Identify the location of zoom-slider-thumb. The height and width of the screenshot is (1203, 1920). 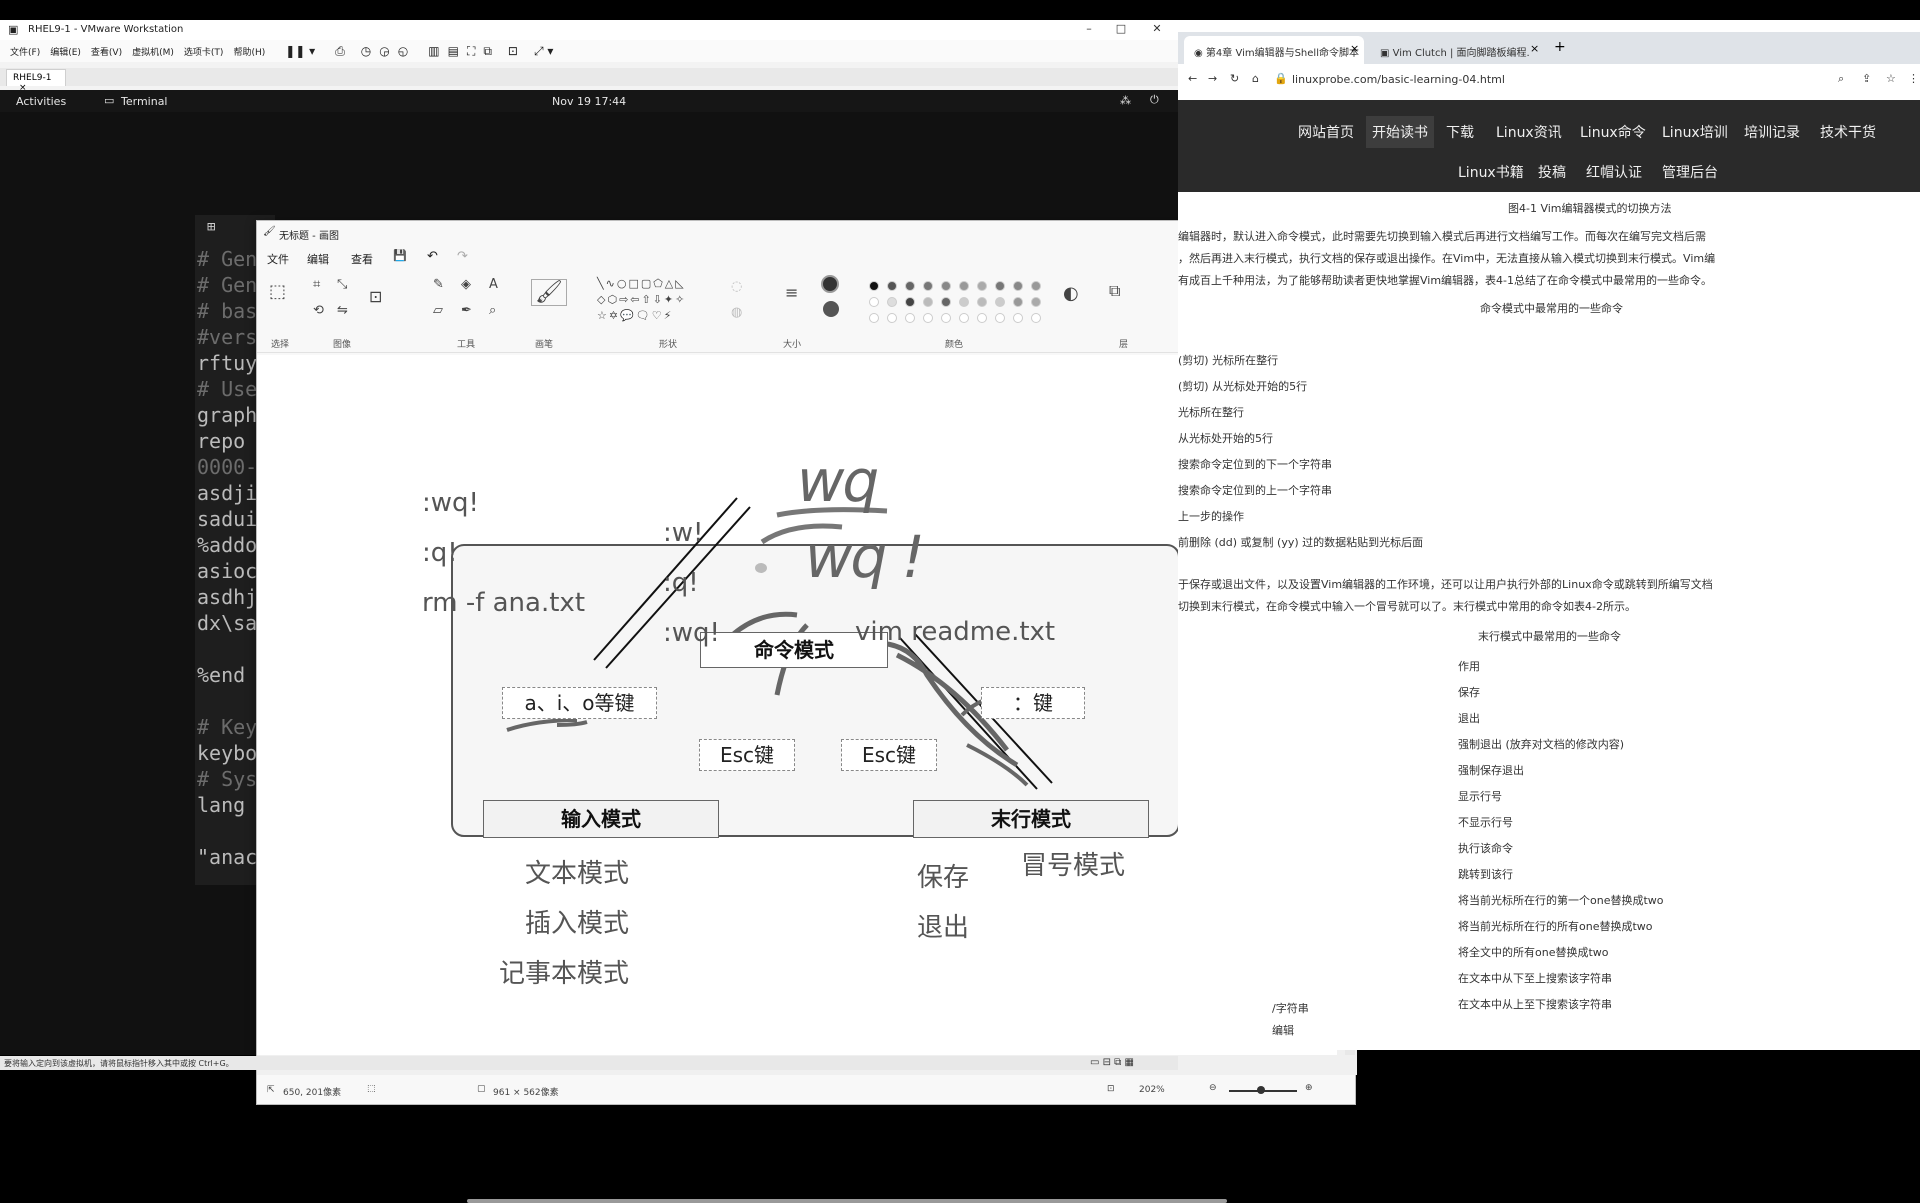
(1261, 1090).